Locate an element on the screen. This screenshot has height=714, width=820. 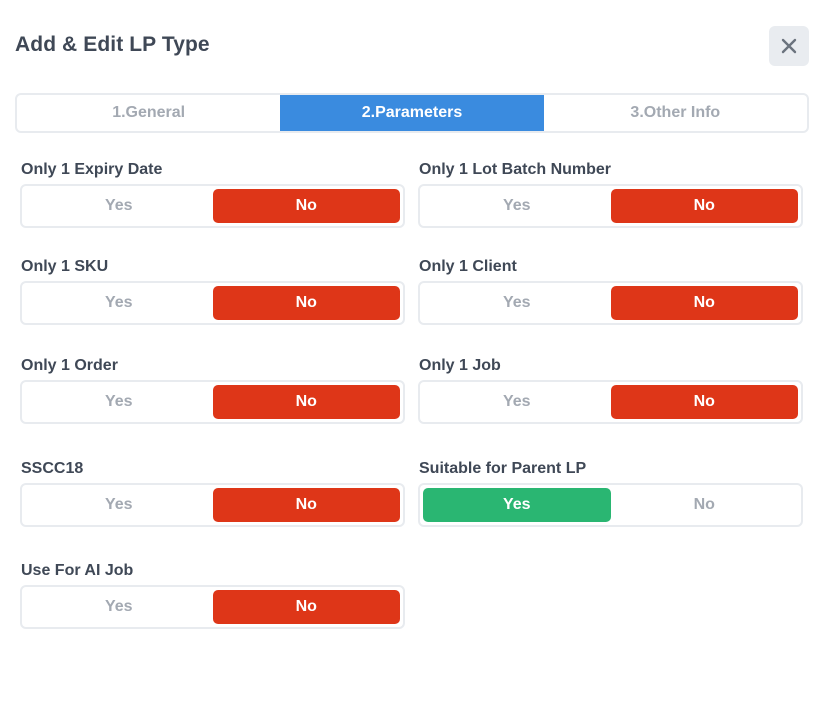
field-use-for-ai-job: Use For AI Job Yes No is located at coordinates (212, 595).